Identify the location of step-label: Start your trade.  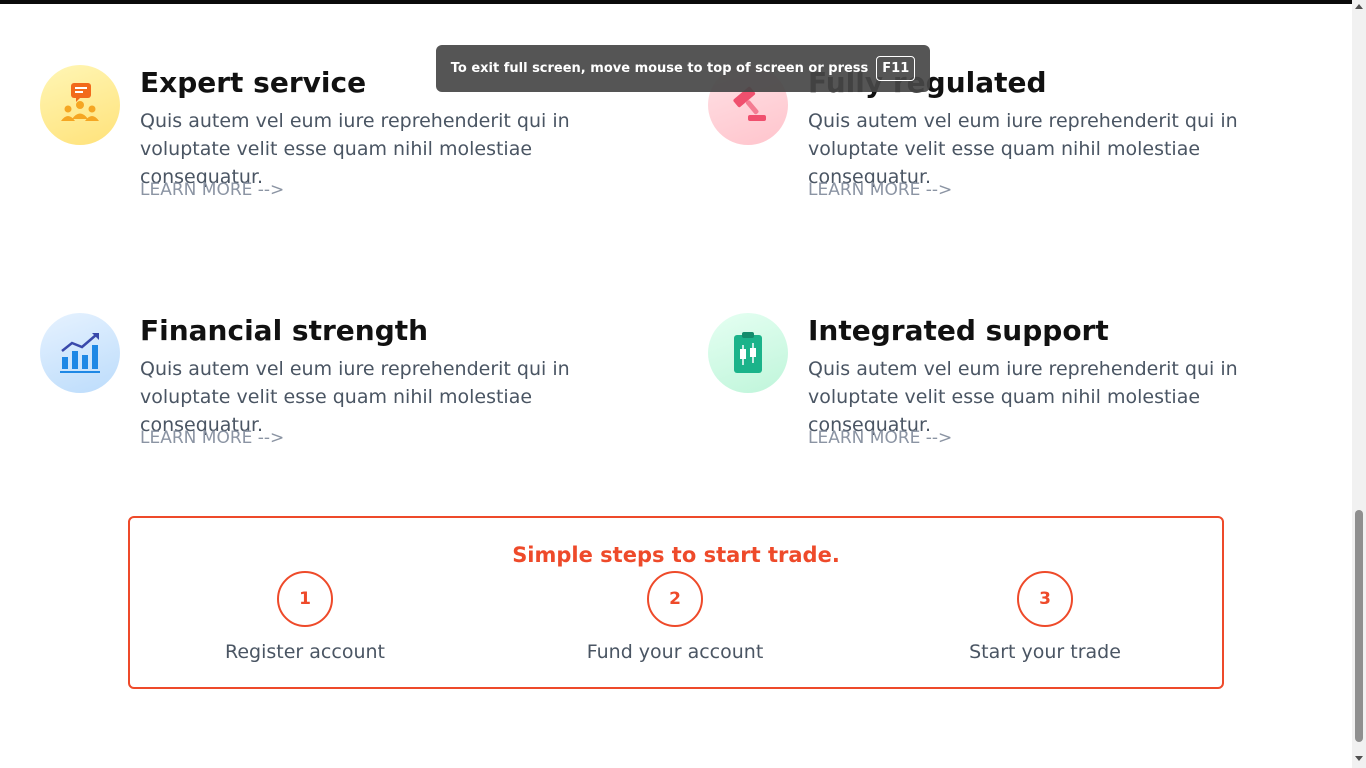
(1045, 652).